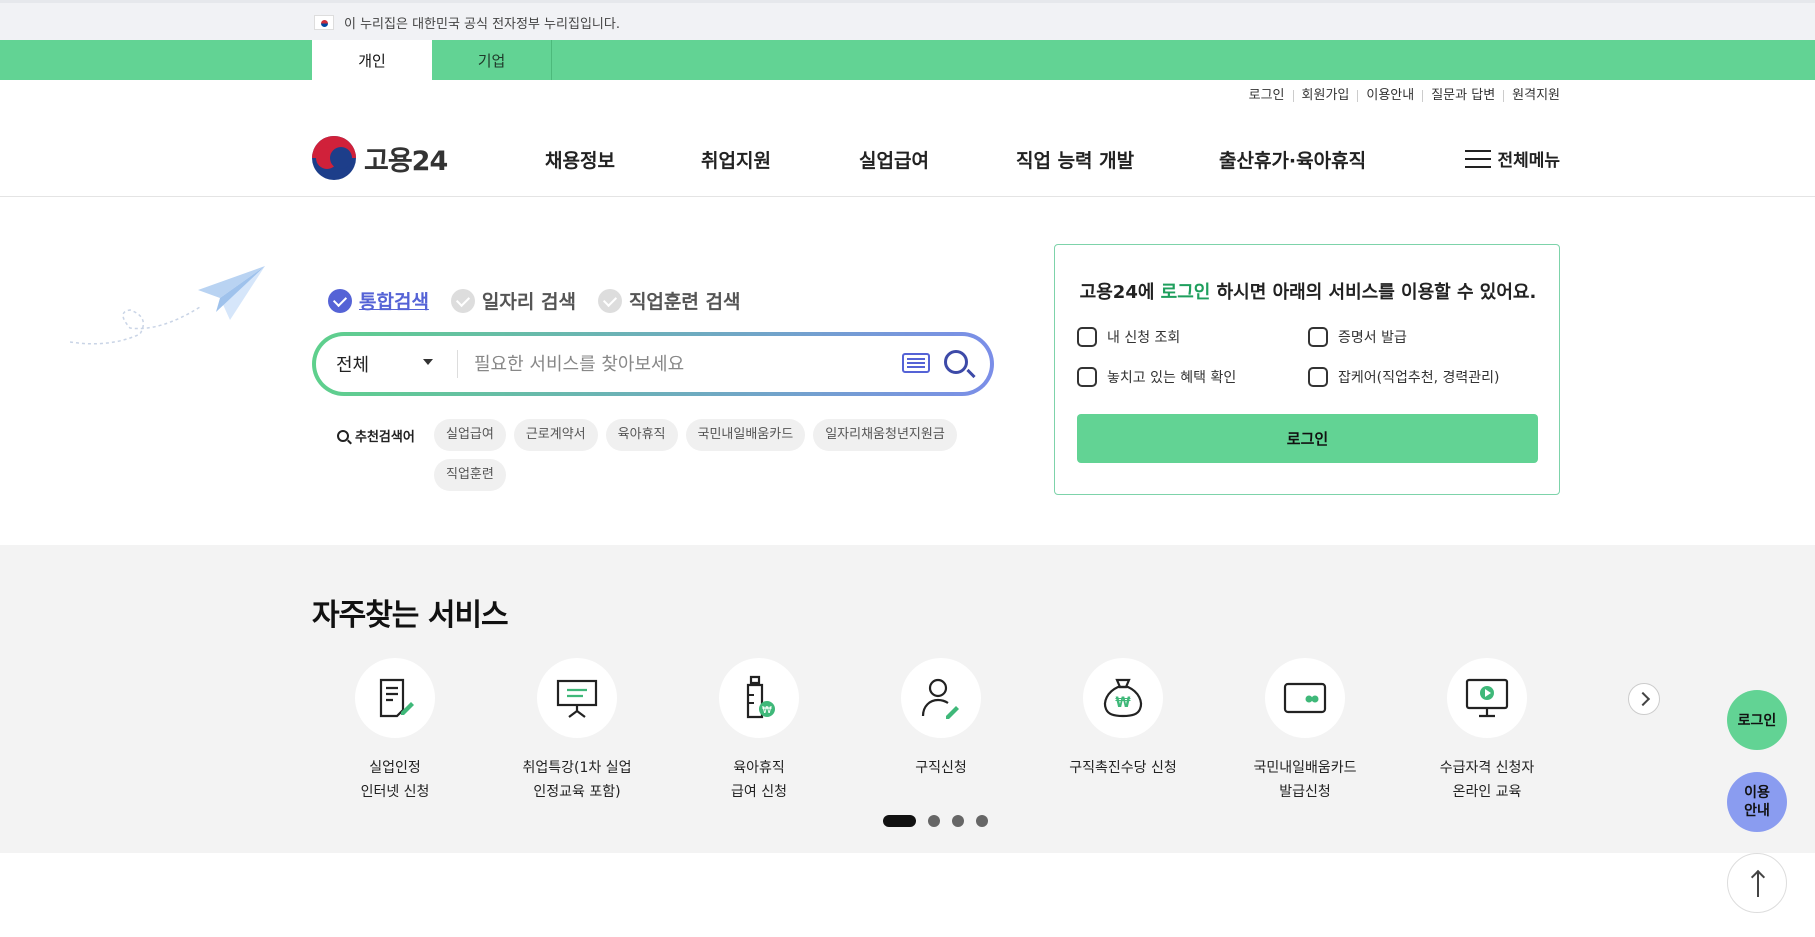  I want to click on tab-label: 일자리 검색, so click(528, 302).